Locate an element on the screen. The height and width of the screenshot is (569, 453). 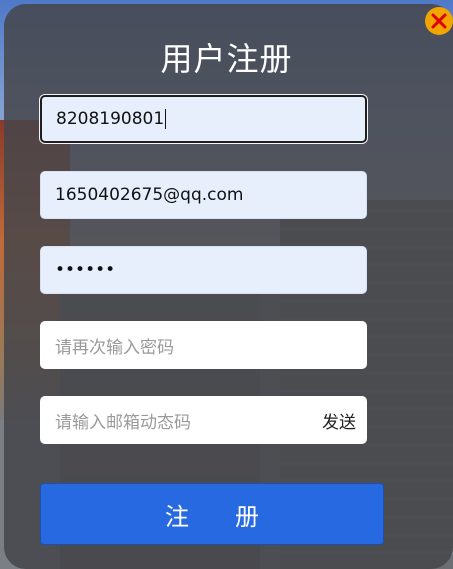
email-input: 1650402675@qq.com is located at coordinates (203, 195).